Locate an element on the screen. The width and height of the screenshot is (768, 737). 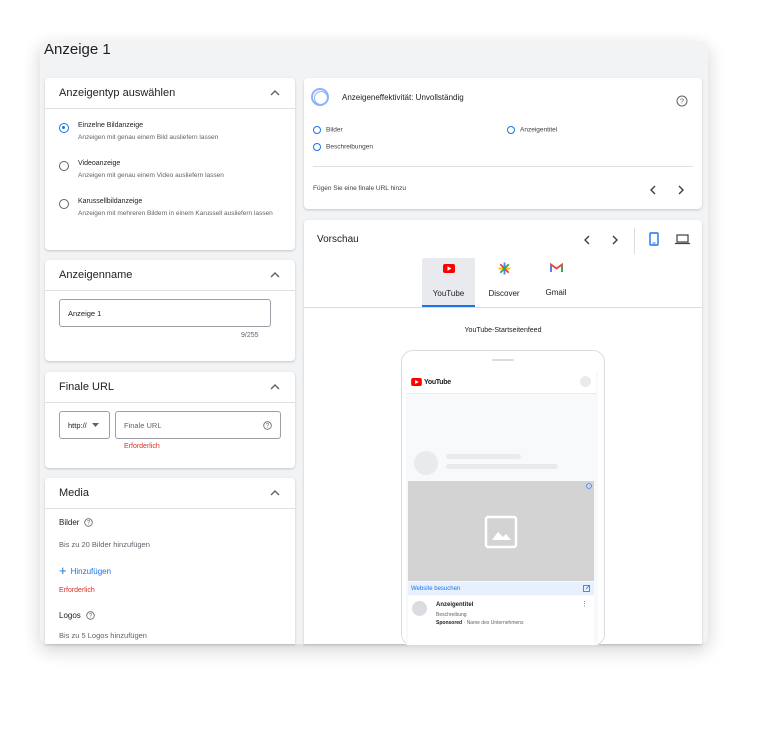
ad-name-value: Anzeige 1 is located at coordinates (85, 313).